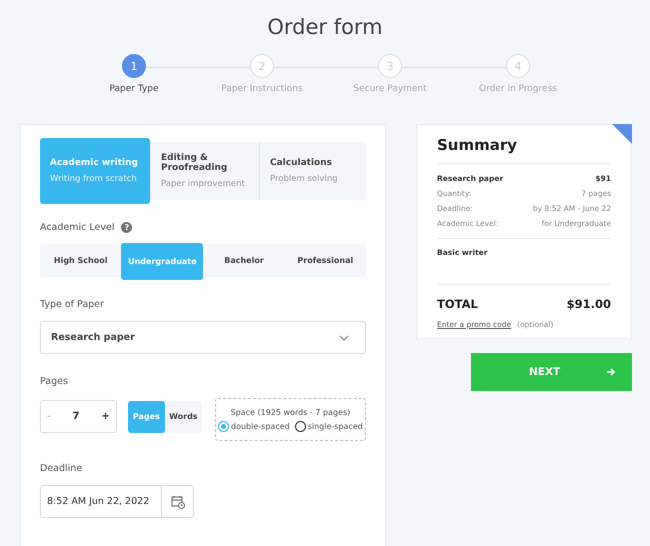 This screenshot has height=546, width=650. I want to click on total-label: TOTAL, so click(457, 304).